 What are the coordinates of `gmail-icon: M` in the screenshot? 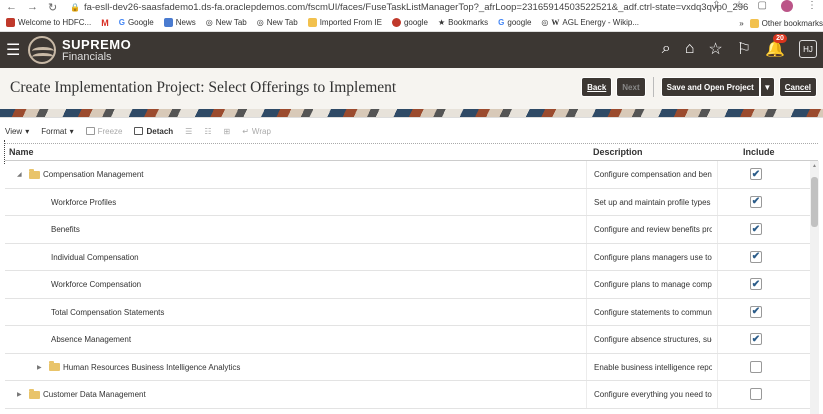 It's located at (105, 22).